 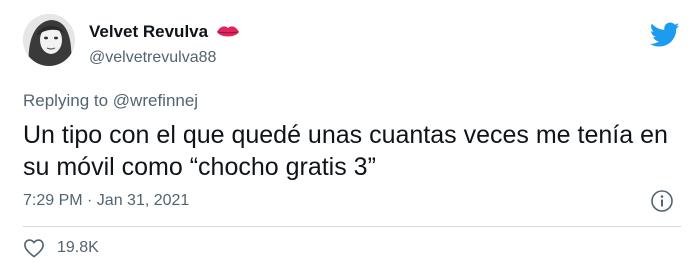 What do you see at coordinates (665, 35) in the screenshot?
I see `twitter-bird-icon` at bounding box center [665, 35].